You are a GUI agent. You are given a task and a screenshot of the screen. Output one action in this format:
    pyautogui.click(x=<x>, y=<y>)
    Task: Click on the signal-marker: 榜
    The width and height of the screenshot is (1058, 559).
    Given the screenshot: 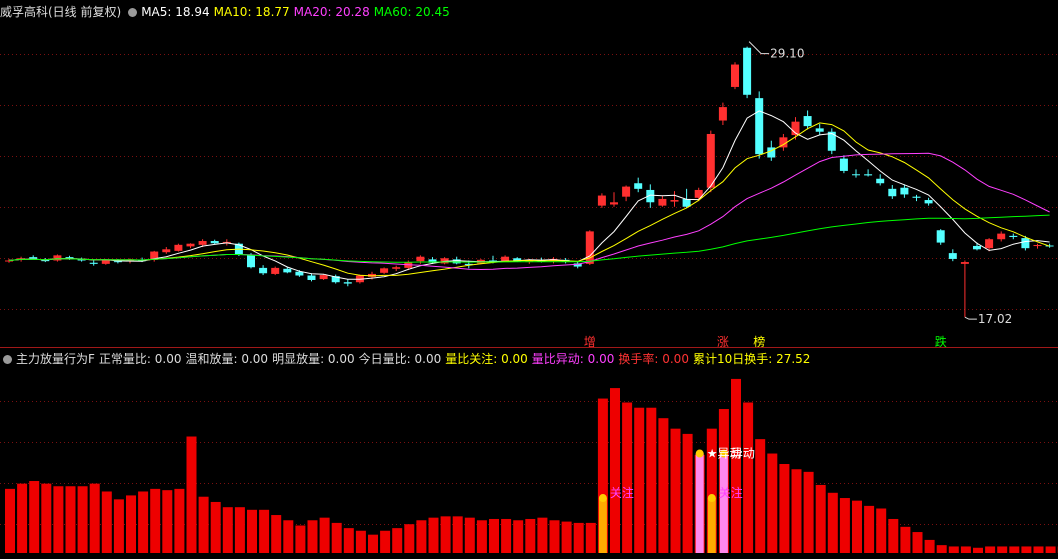 What is the action you would take?
    pyautogui.click(x=759, y=341)
    